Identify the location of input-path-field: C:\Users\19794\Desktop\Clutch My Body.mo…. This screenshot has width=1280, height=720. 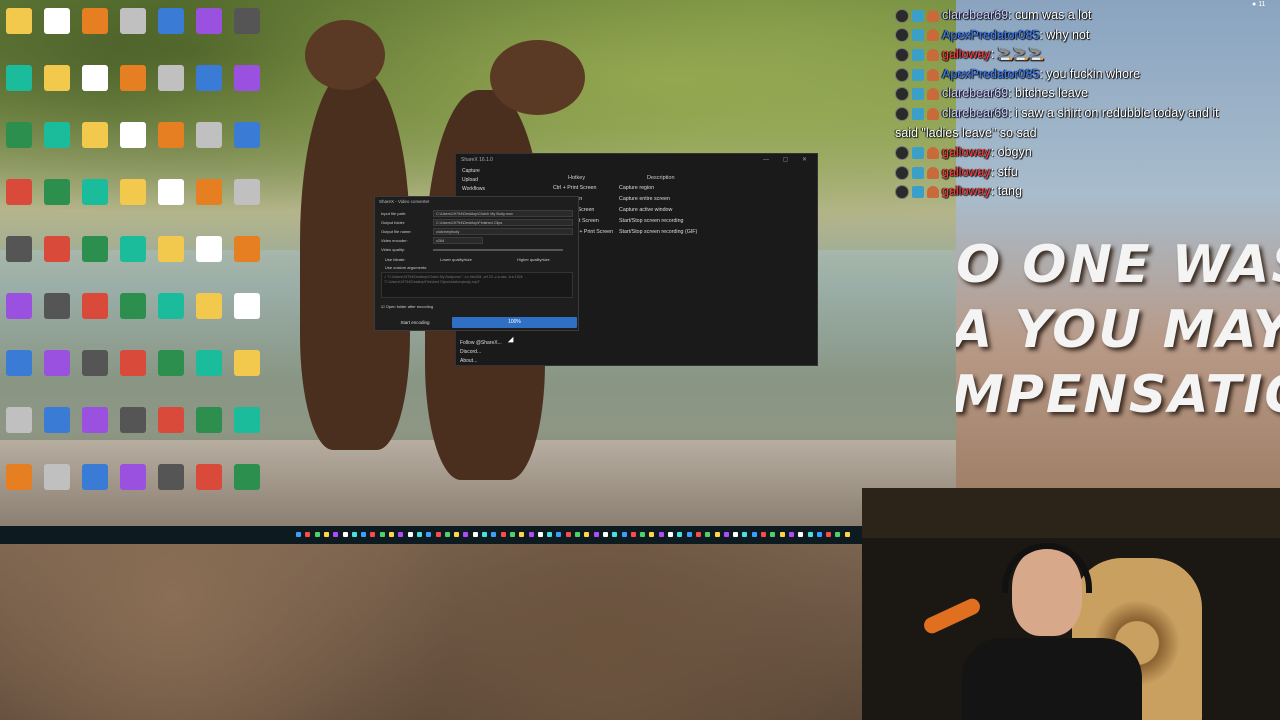
(503, 213).